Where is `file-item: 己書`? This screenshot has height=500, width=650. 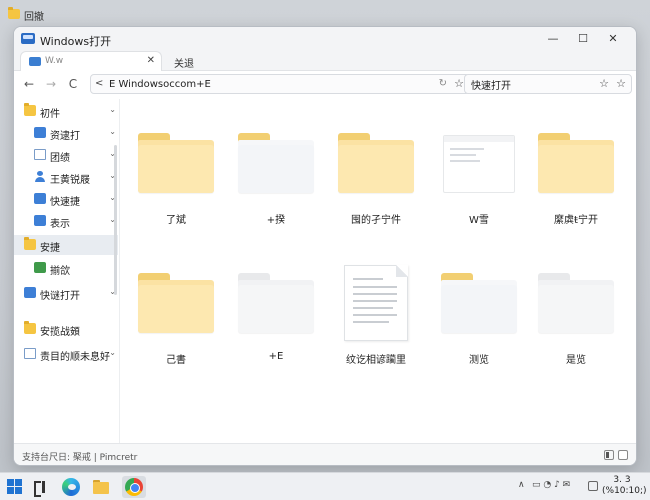
file-item: 己書 is located at coordinates (176, 319).